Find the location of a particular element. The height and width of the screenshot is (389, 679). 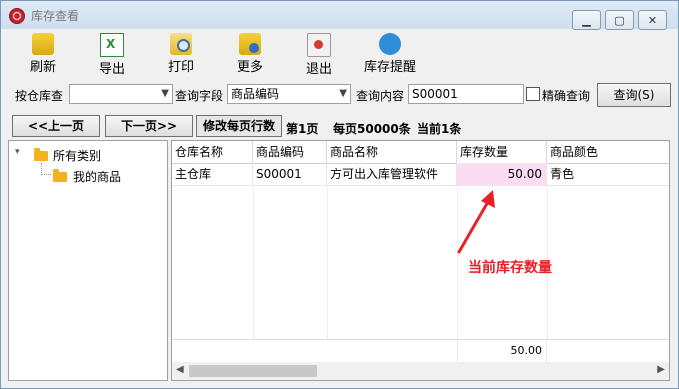

exit-button: 退出 is located at coordinates (319, 55).